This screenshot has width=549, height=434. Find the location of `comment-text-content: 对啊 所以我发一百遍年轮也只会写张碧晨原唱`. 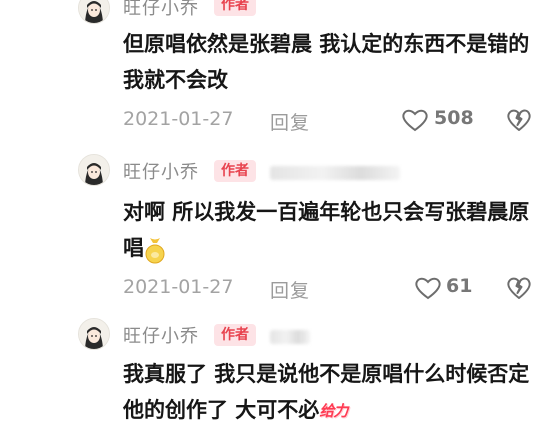

comment-text-content: 对啊 所以我发一百遍年轮也只会写张碧晨原唱 is located at coordinates (326, 230).